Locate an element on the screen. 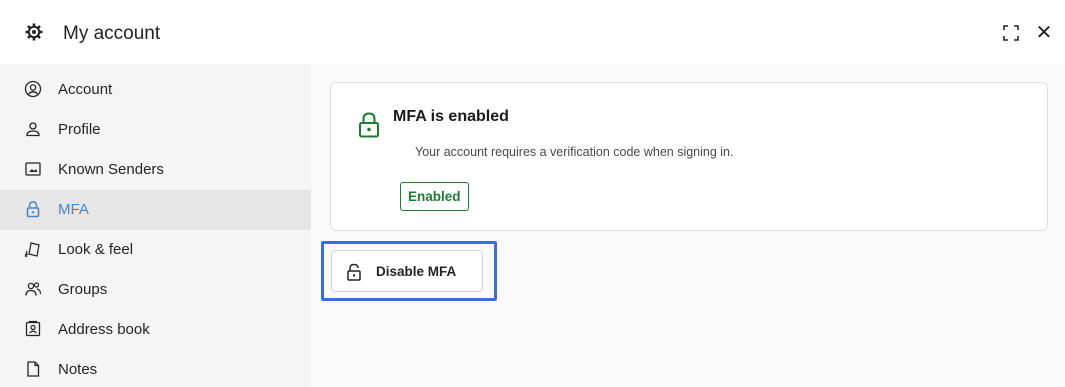 This screenshot has width=1065, height=387. sidebar-item-profile: Profile is located at coordinates (155, 130).